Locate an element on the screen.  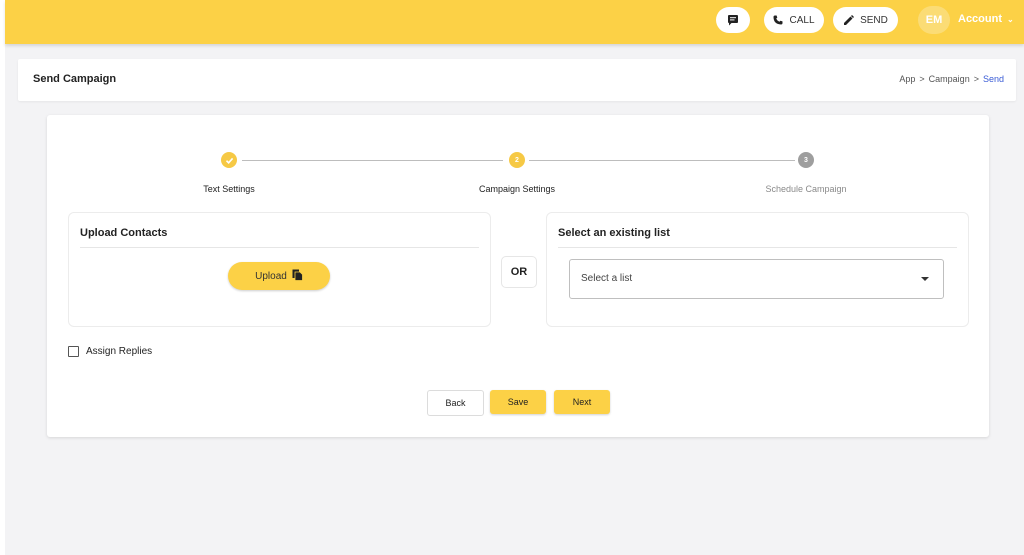
file-copy-icon is located at coordinates (297, 276).